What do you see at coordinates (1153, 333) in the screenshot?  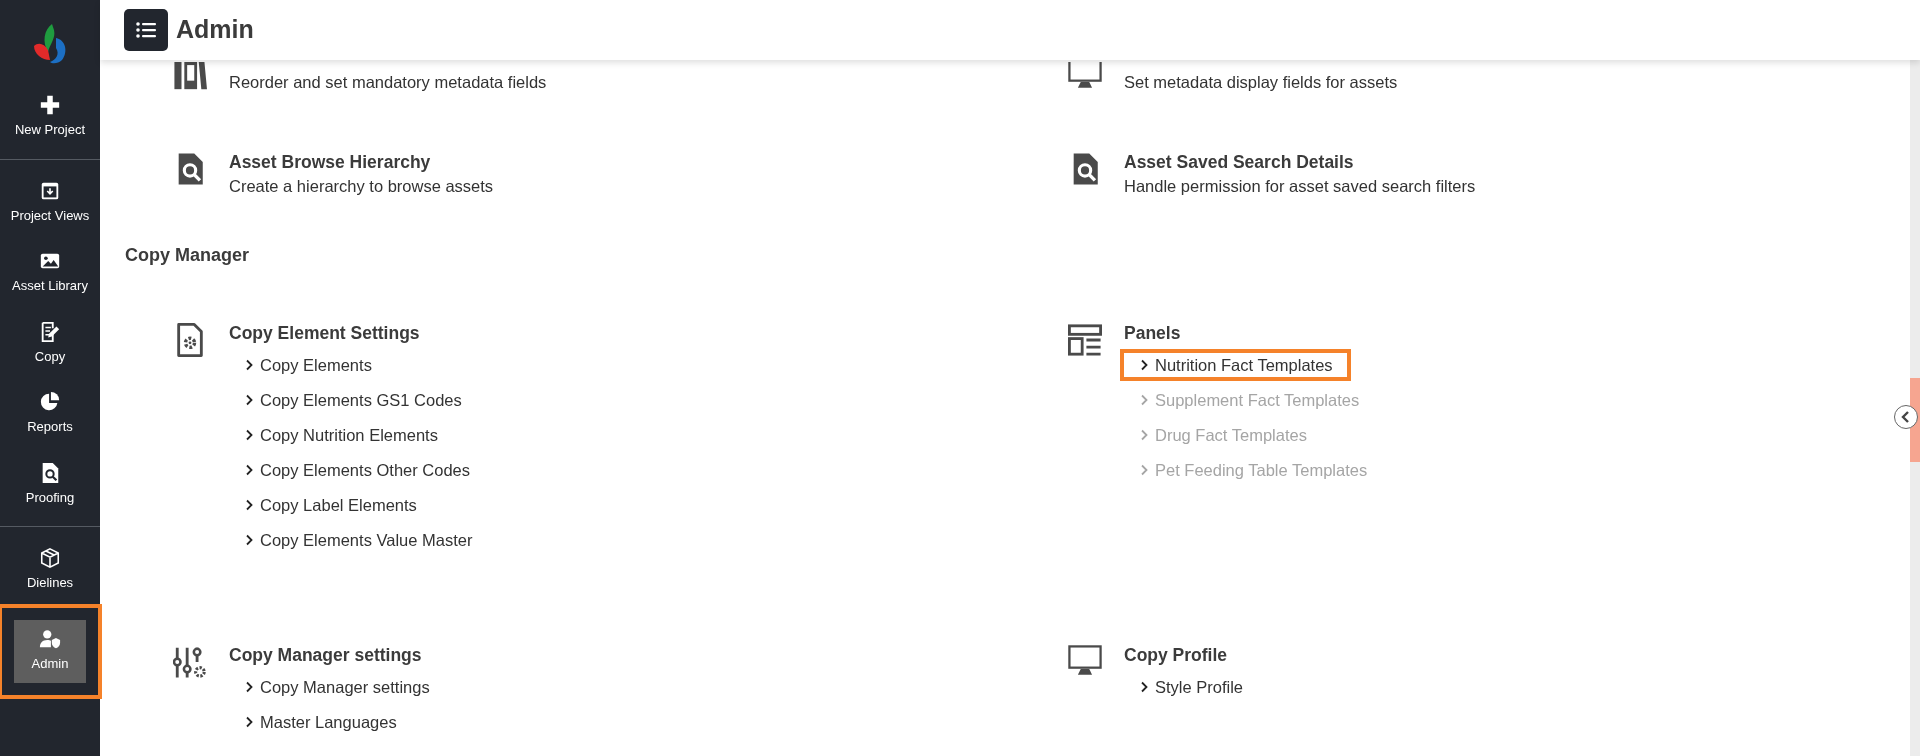 I see `card-title: Panels` at bounding box center [1153, 333].